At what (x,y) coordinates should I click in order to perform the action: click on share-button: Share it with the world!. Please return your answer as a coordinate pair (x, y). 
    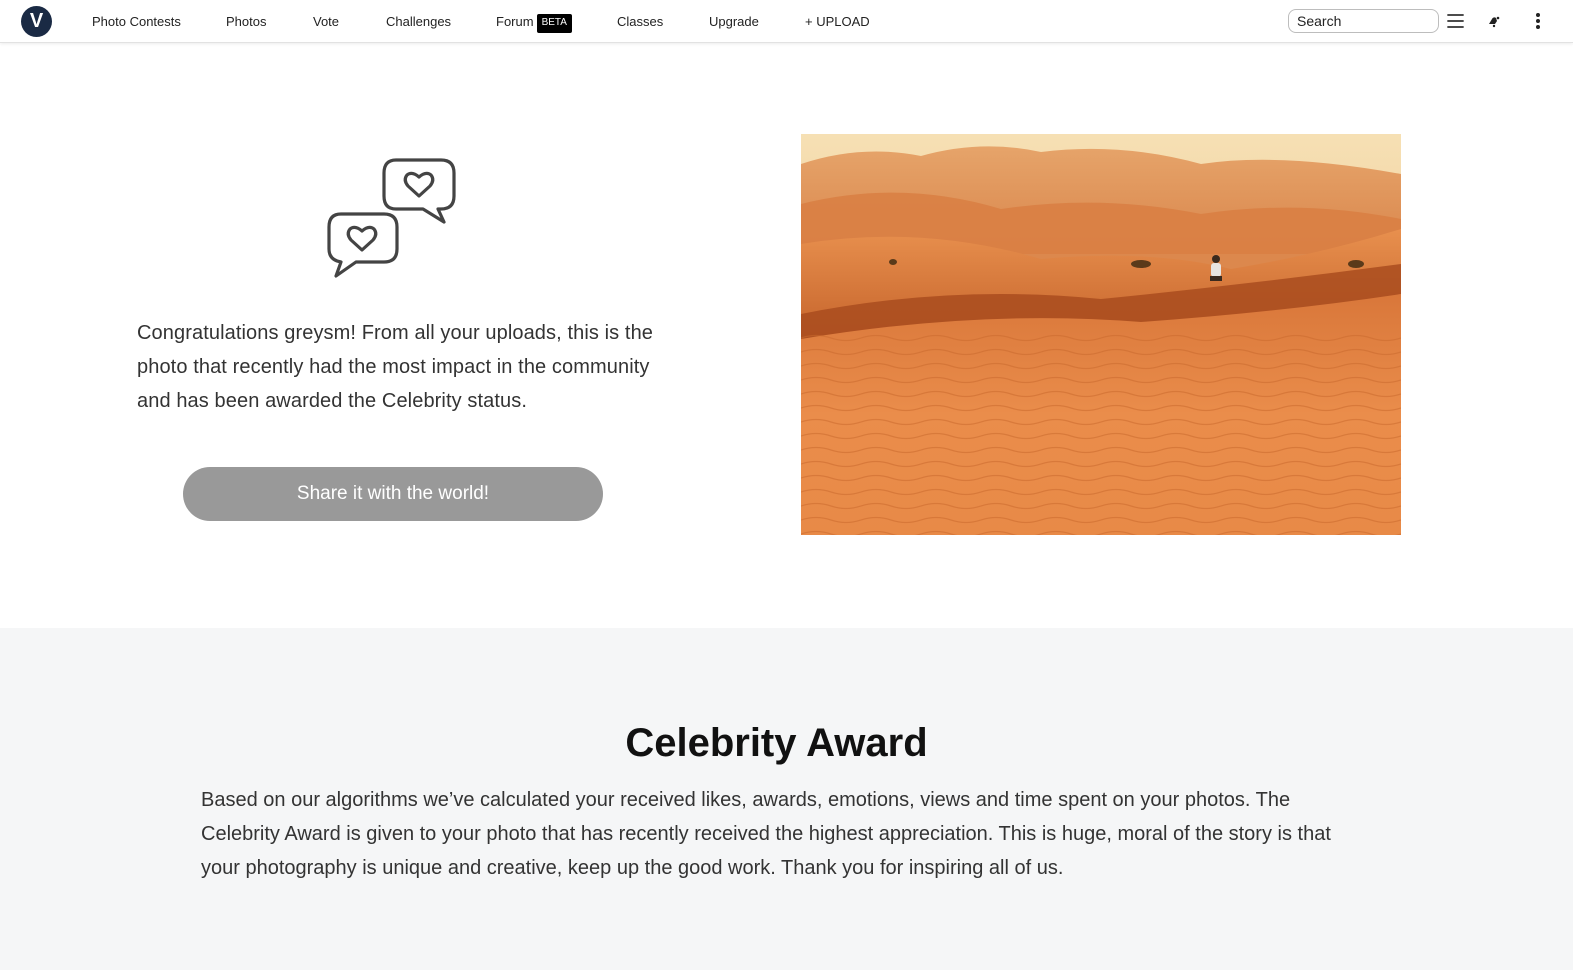
    Looking at the image, I should click on (393, 494).